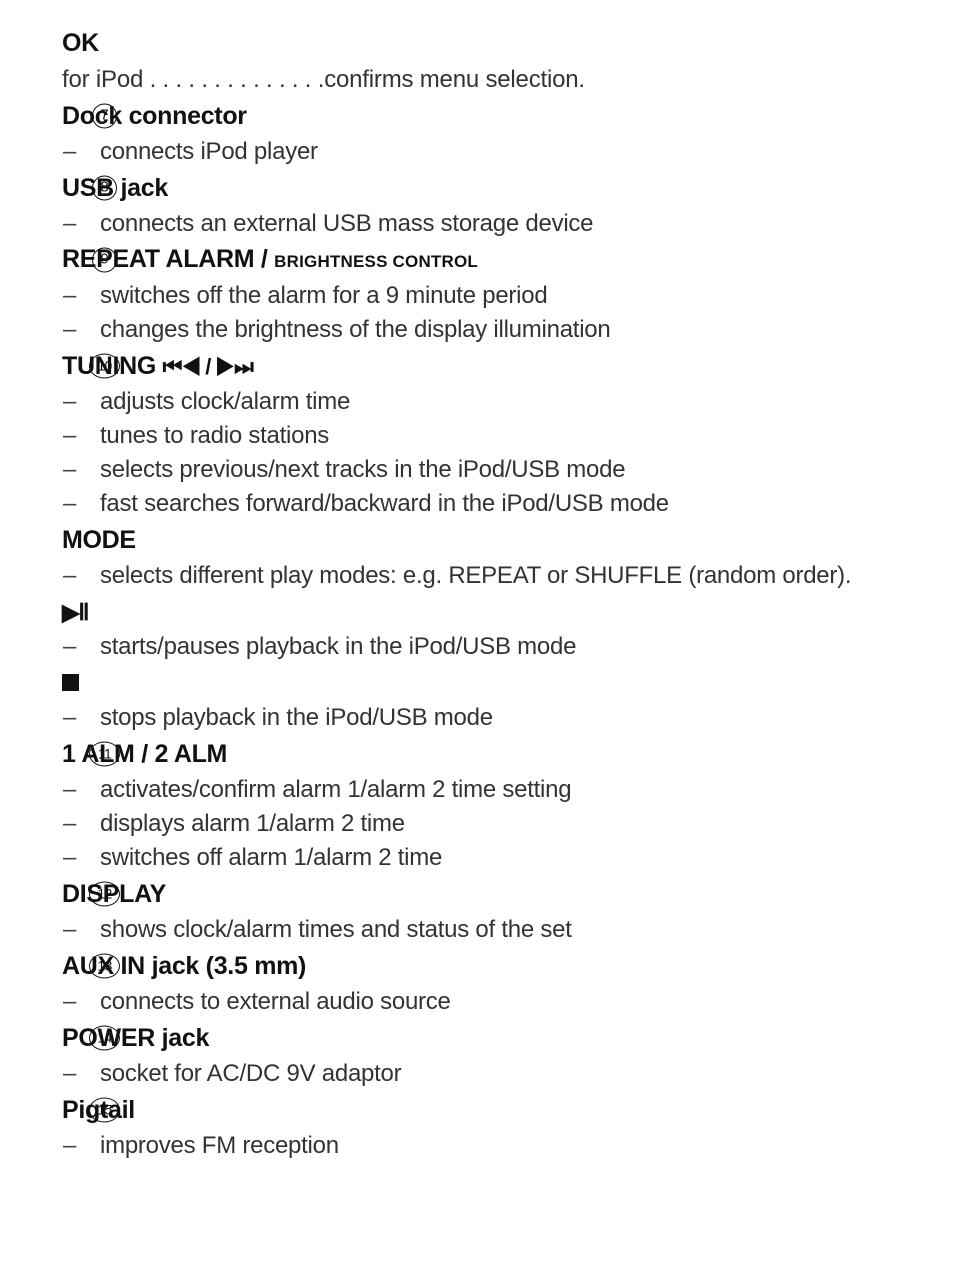 Image resolution: width=954 pixels, height=1285 pixels. Describe the element at coordinates (508, 402) in the screenshot. I see `entry-bullet-row: – adjusts clock/alarm time` at that location.